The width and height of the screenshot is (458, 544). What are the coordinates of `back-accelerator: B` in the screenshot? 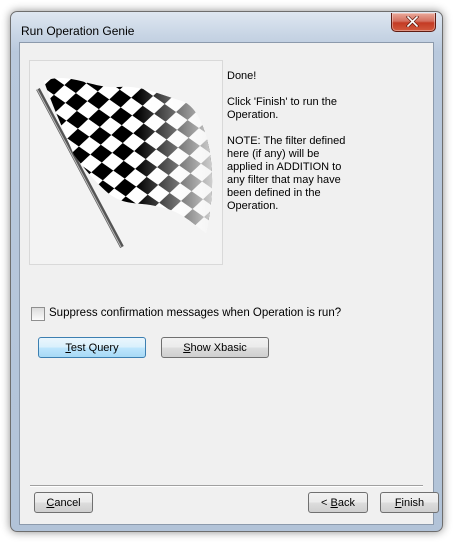 It's located at (334, 503).